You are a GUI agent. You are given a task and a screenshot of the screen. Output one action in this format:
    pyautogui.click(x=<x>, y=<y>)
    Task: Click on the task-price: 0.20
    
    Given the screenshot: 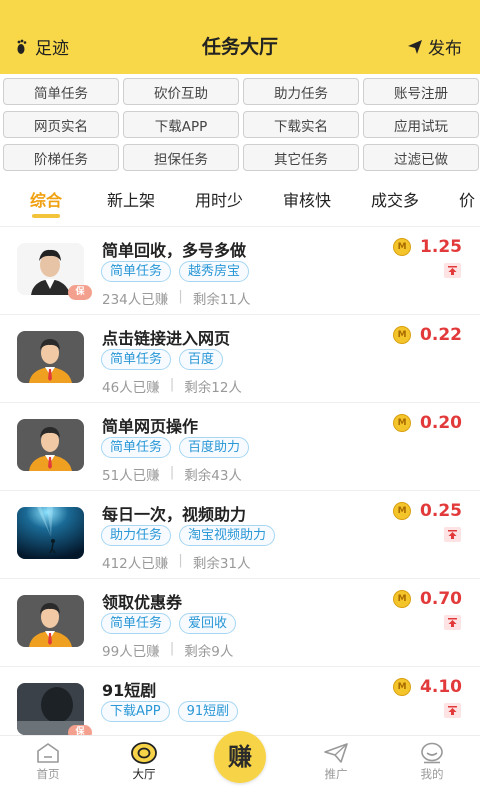 What is the action you would take?
    pyautogui.click(x=441, y=423)
    